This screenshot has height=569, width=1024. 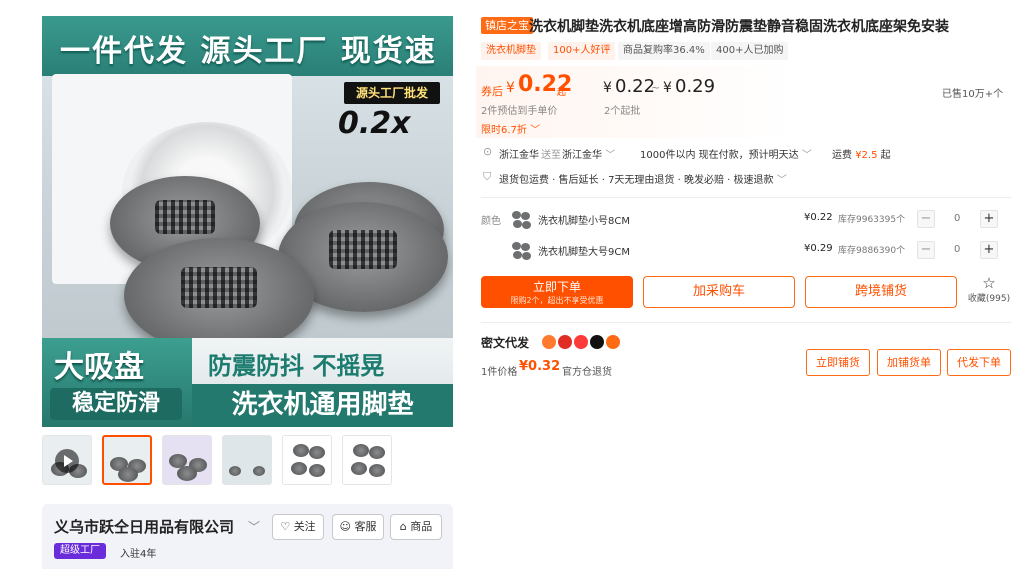 I want to click on limited-discount-text: 限时6.7折, so click(x=504, y=130).